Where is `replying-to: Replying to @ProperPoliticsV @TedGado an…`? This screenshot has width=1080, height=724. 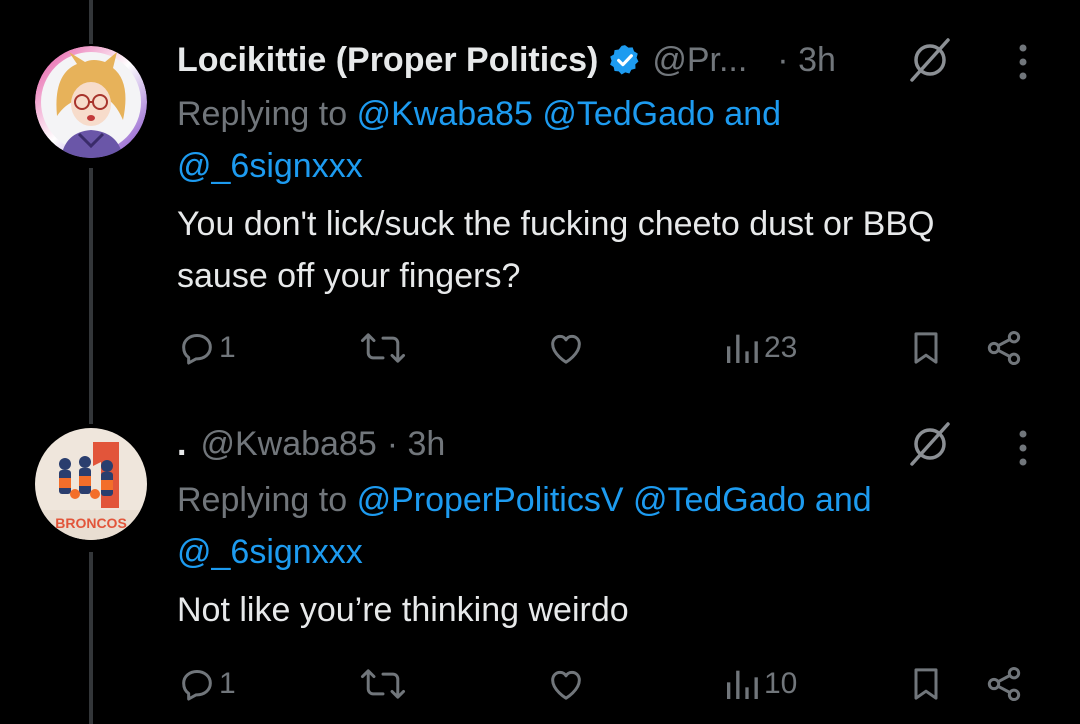
replying-to: Replying to @ProperPoliticsV @TedGado an… is located at coordinates (608, 526).